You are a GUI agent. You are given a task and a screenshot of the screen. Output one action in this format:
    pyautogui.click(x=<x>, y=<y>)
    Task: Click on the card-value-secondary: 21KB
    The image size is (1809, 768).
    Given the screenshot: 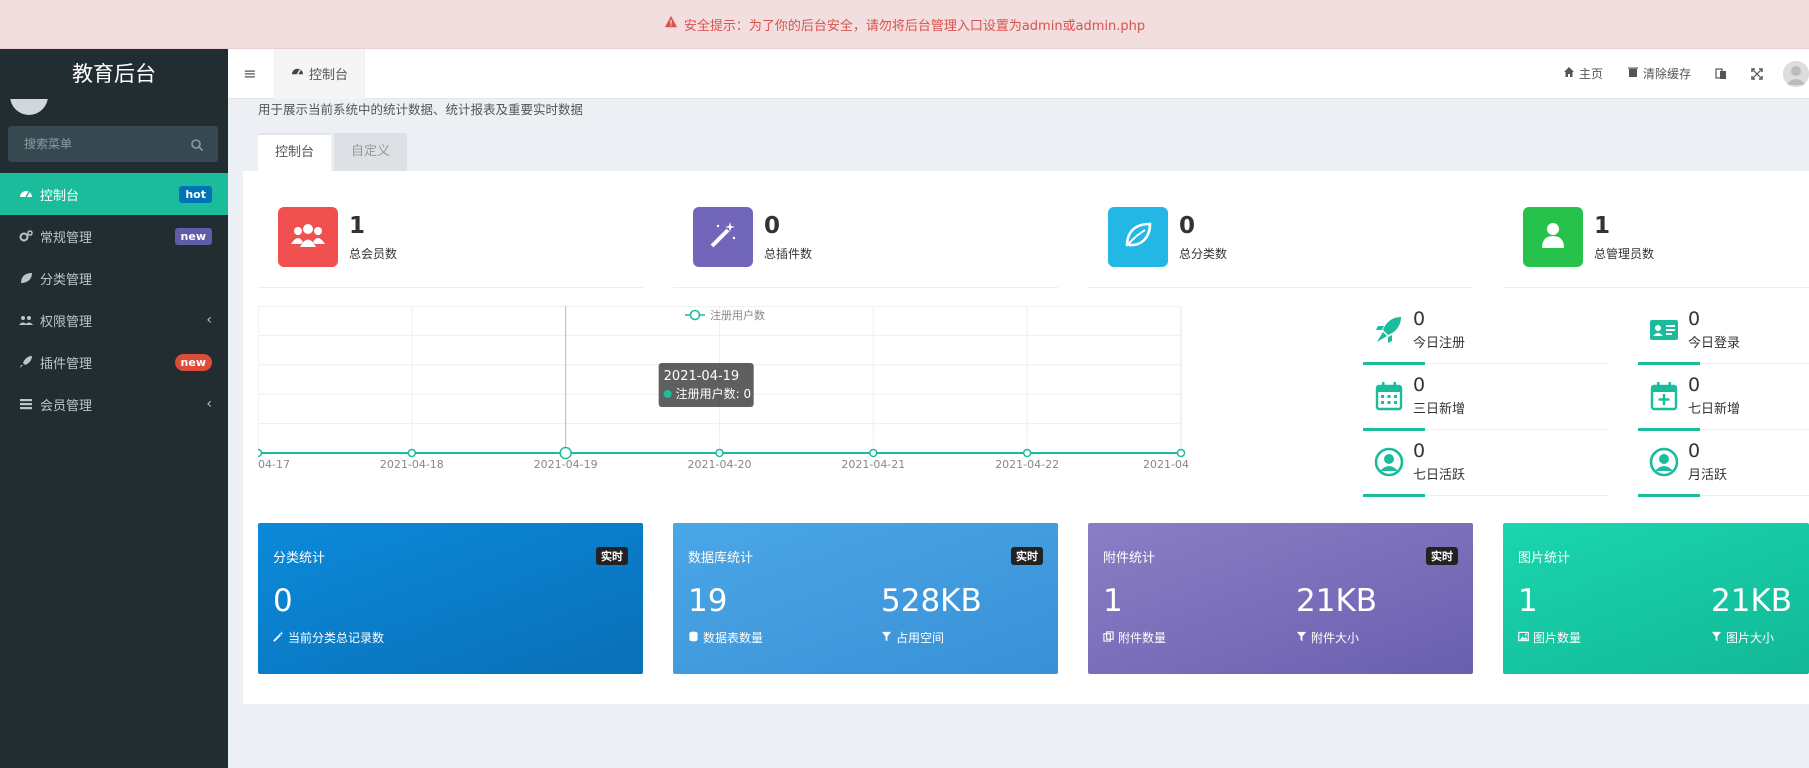 What is the action you would take?
    pyautogui.click(x=1337, y=601)
    